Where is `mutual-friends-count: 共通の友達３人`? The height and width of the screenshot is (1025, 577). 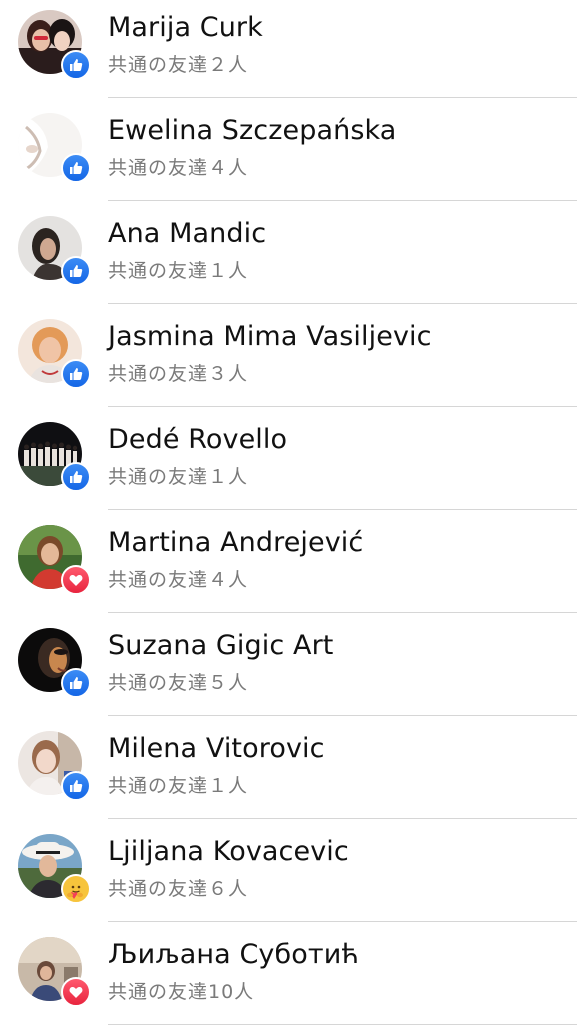
mutual-friends-count: 共通の友達３人 is located at coordinates (178, 374).